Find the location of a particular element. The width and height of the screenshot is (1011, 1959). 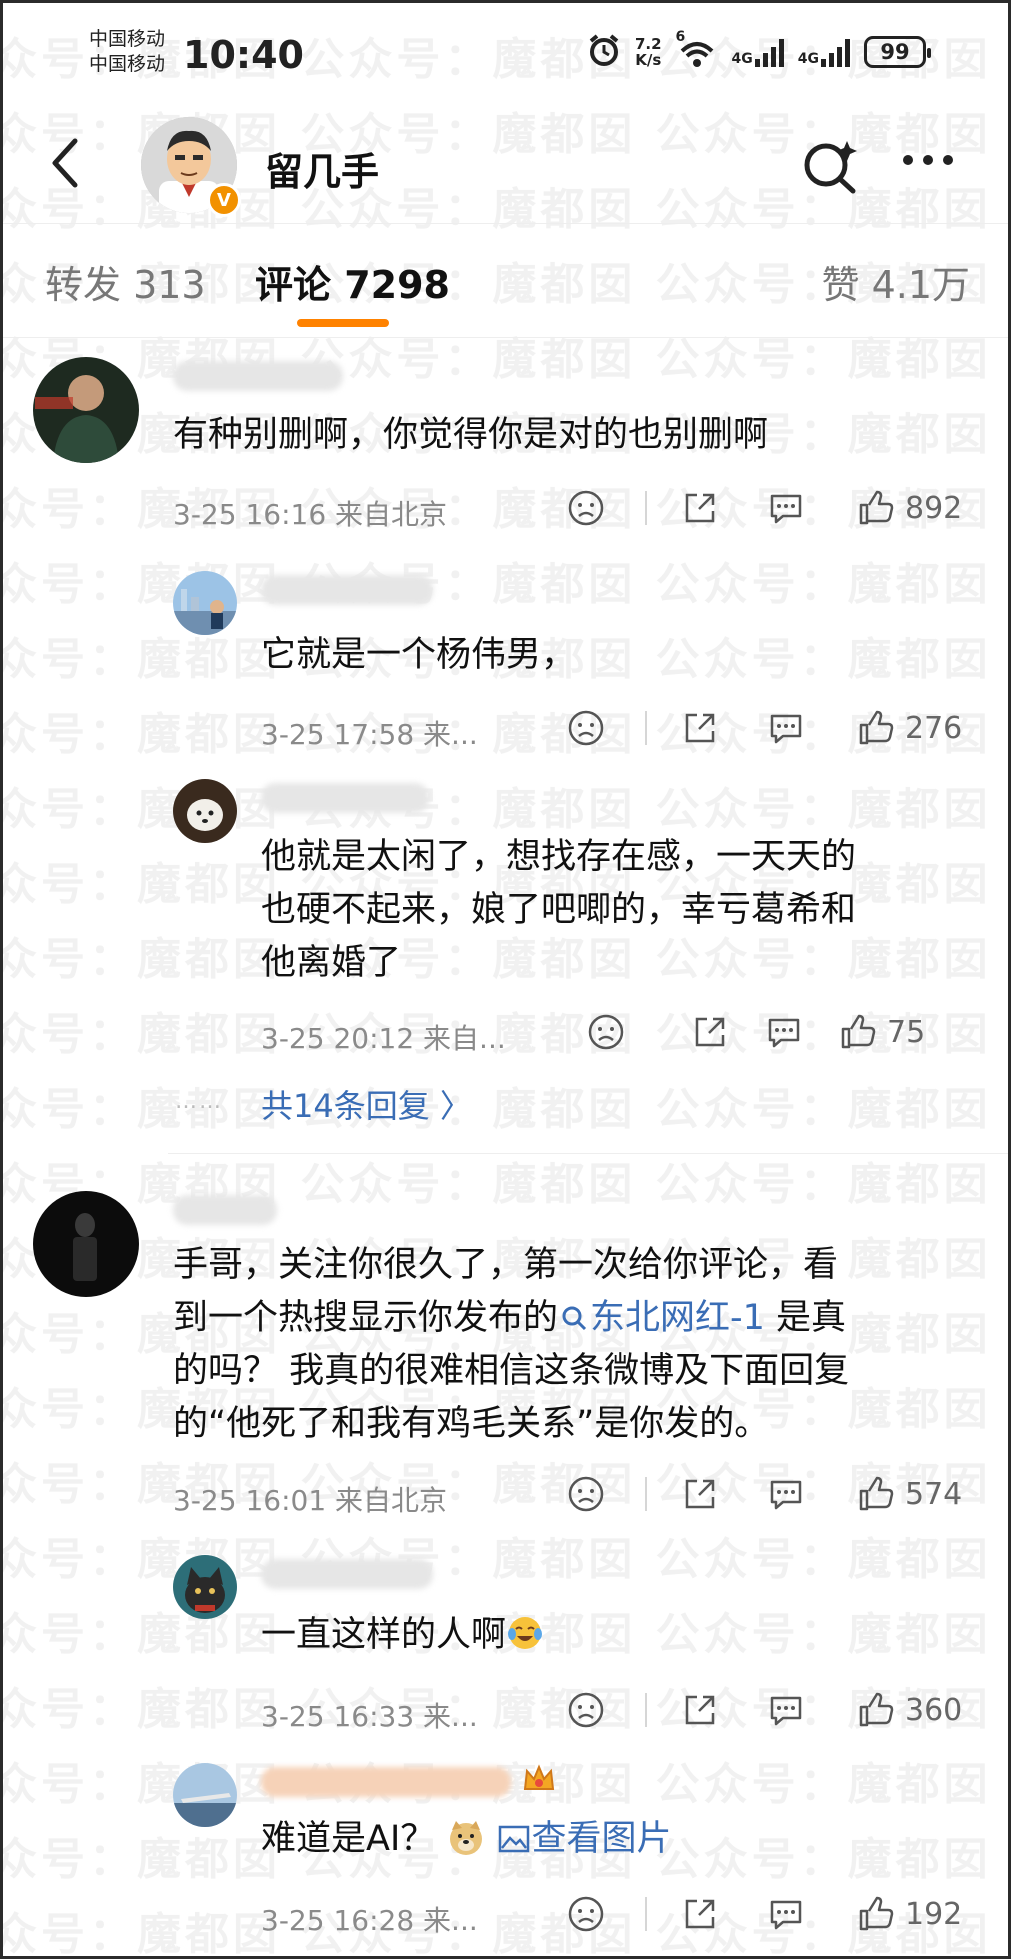

reply-text-line: 也硬不起来，娘了吧唧的，幸亏葛希和 is located at coordinates (559, 910).